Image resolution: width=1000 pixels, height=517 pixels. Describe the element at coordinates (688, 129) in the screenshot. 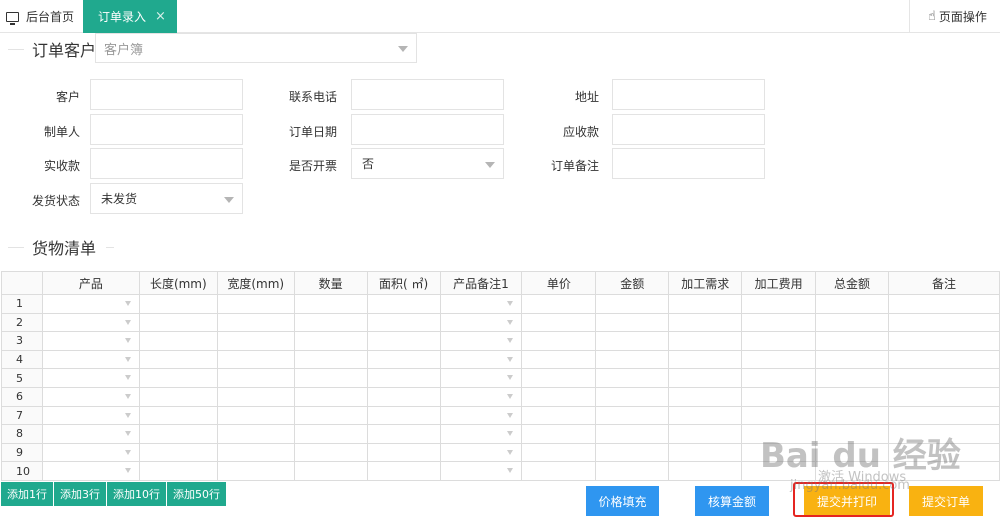

I see `receivable-input` at that location.